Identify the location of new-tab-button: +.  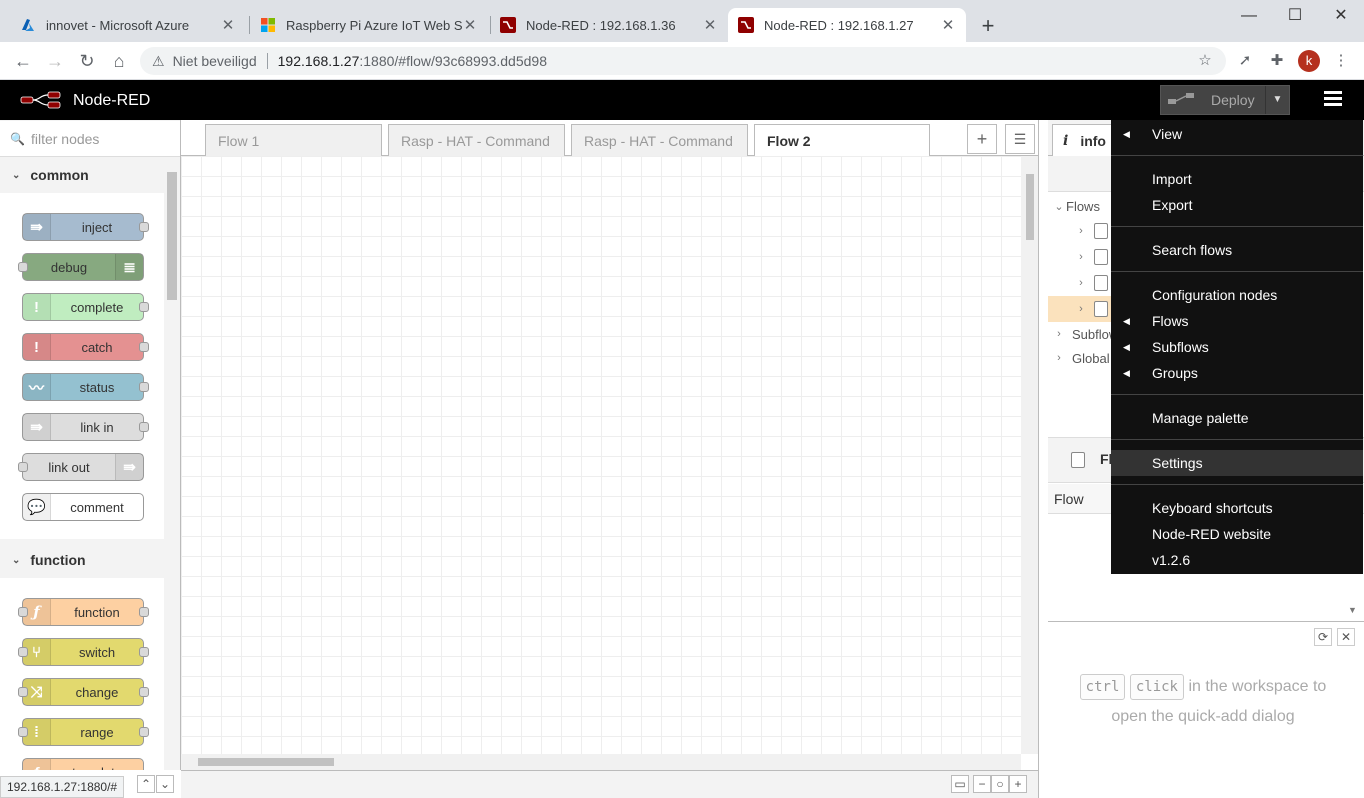
(988, 26).